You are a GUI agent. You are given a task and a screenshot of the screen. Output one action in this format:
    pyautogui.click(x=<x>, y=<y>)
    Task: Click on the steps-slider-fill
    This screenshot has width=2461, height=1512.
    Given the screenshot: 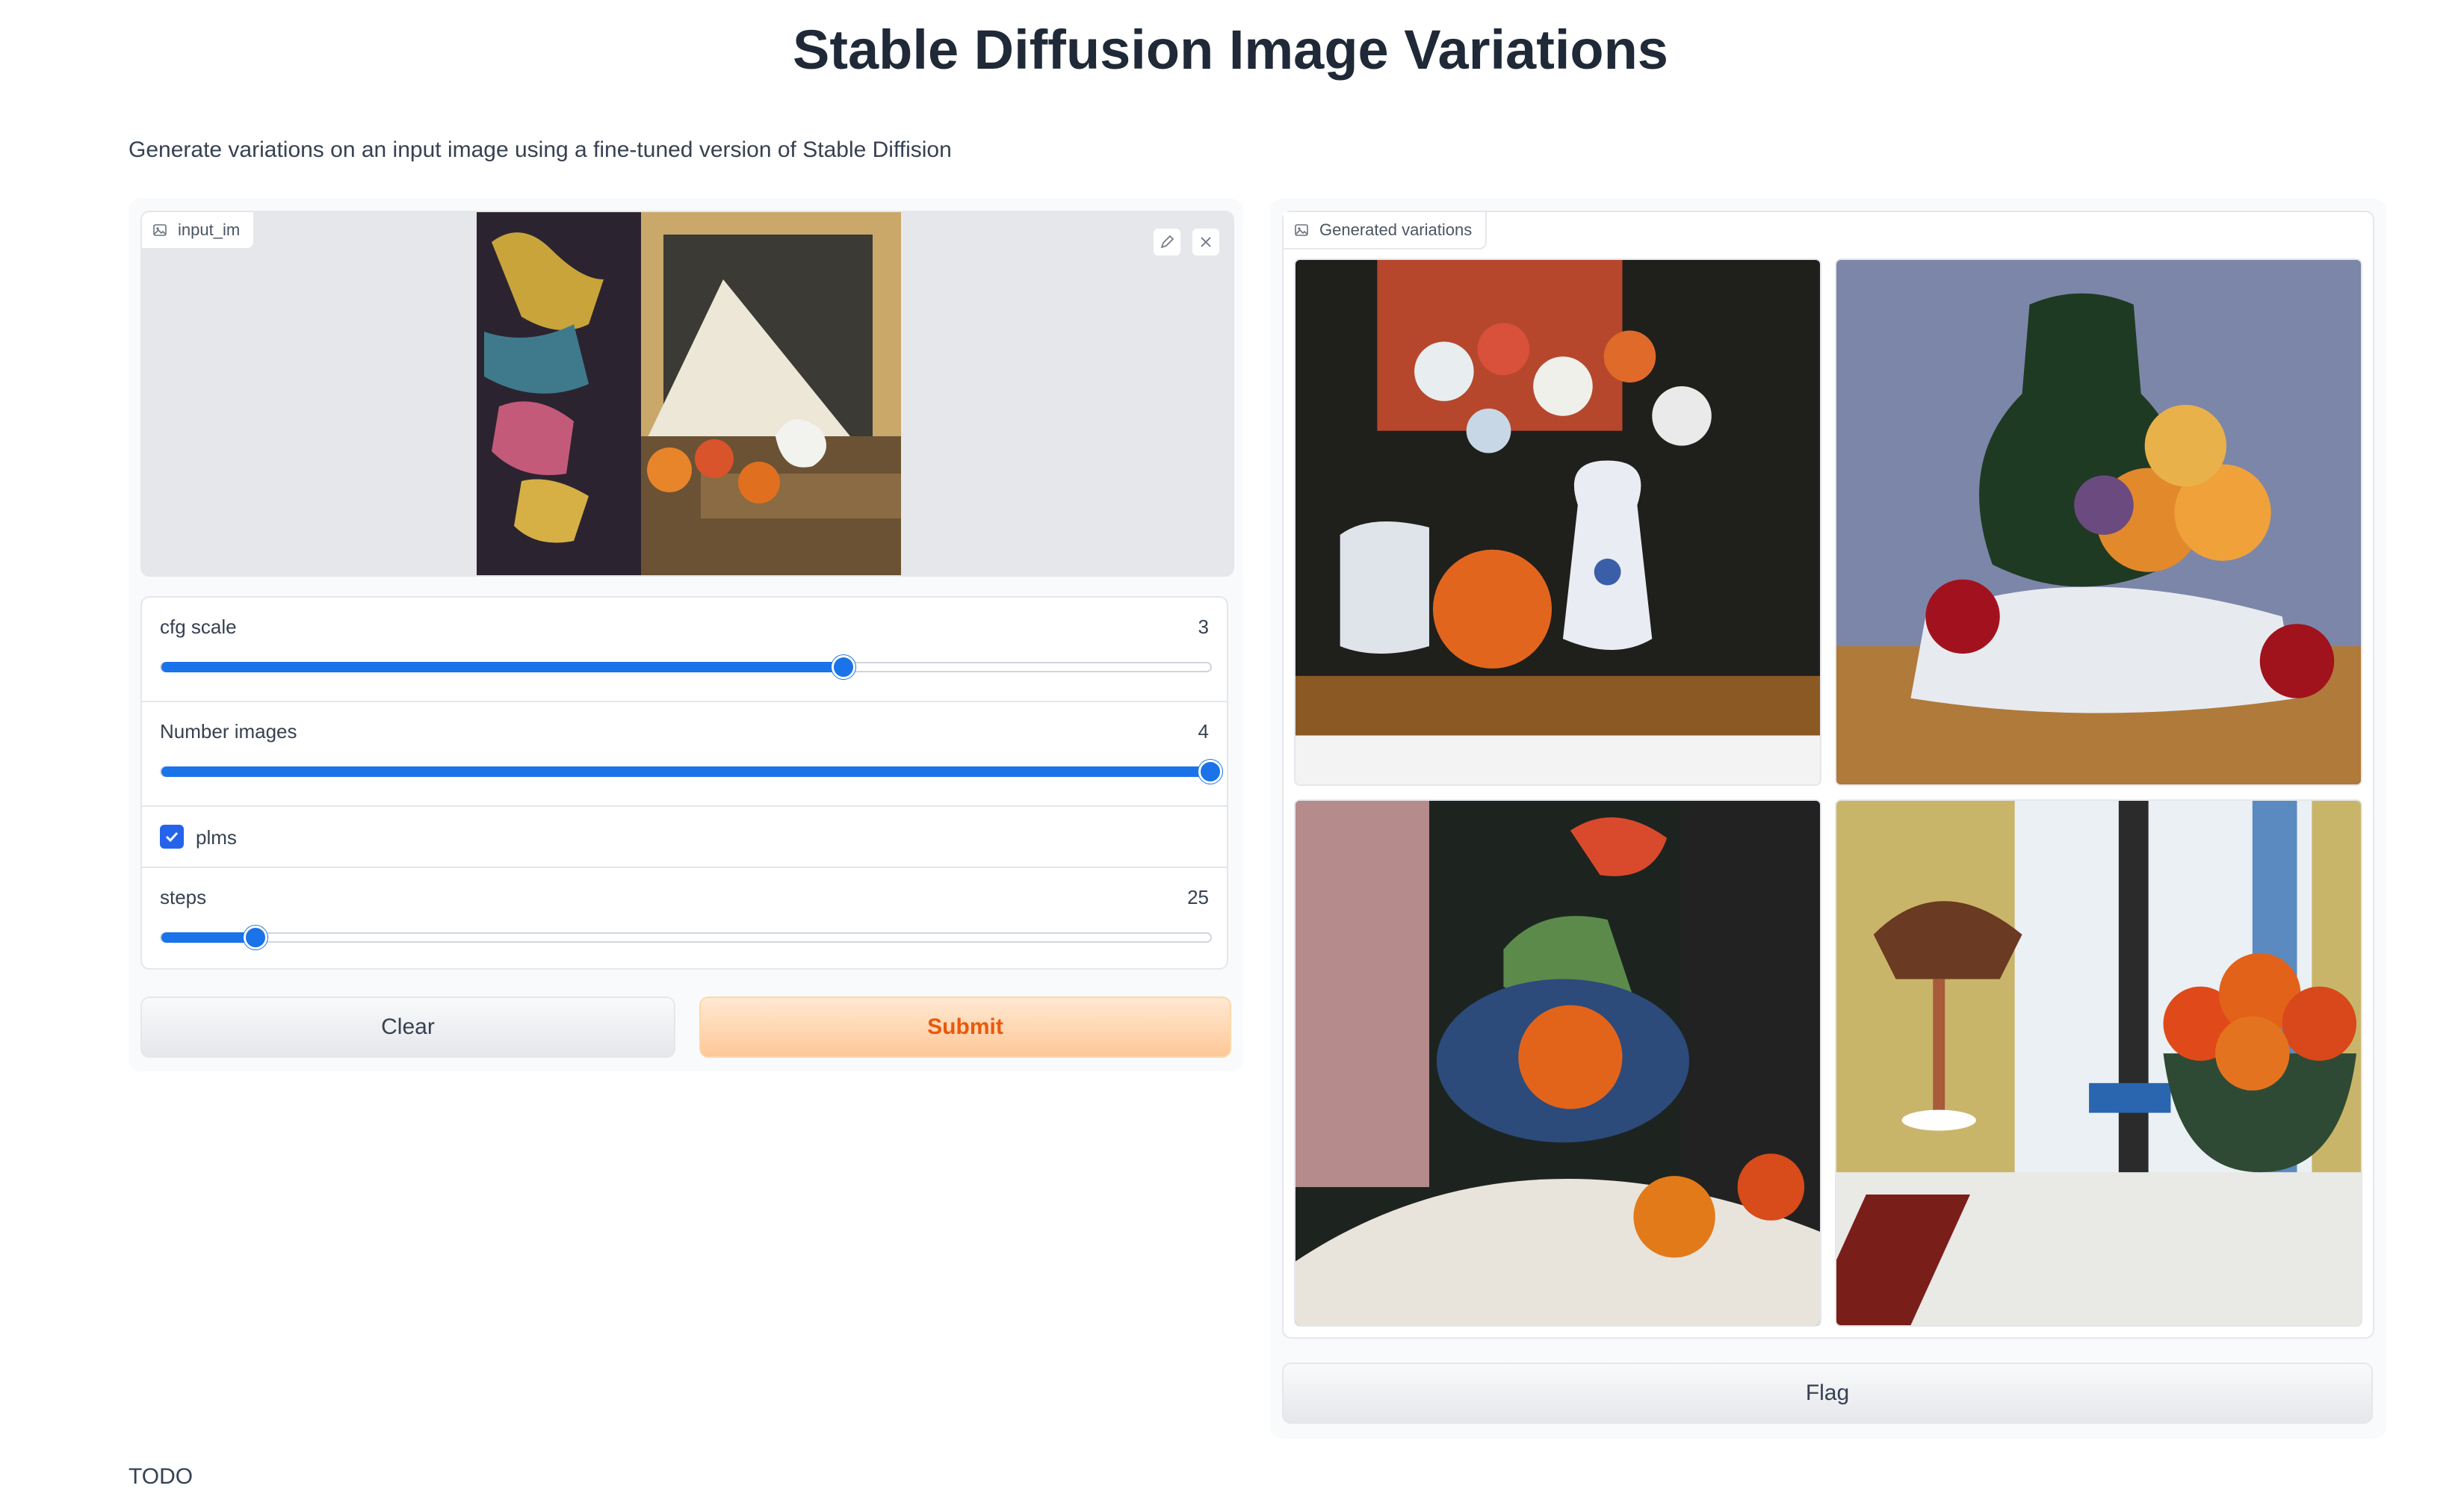 What is the action you would take?
    pyautogui.click(x=209, y=937)
    